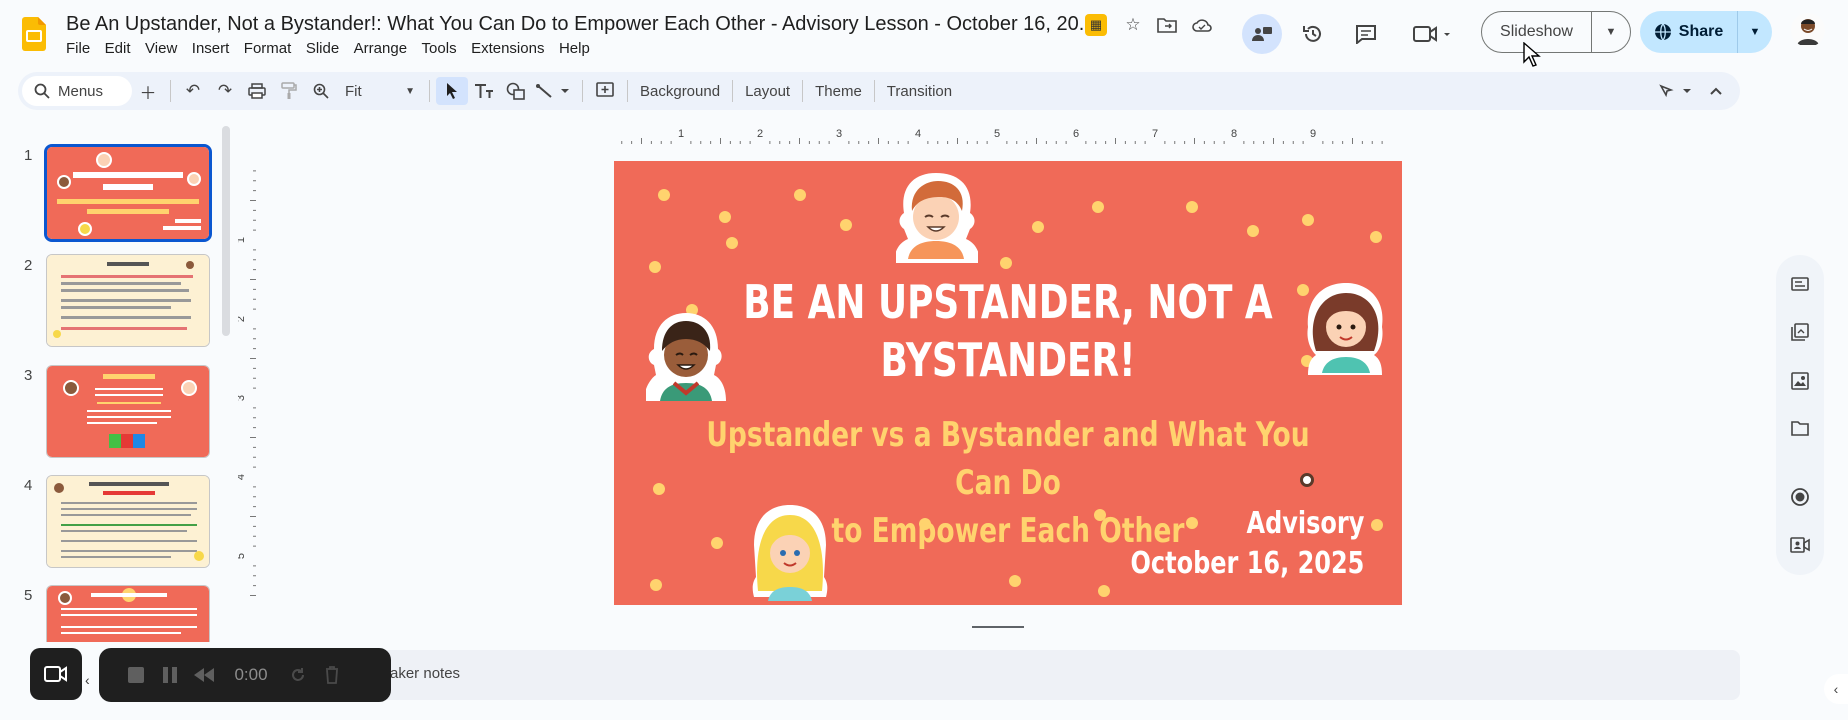 The width and height of the screenshot is (1848, 720). What do you see at coordinates (77, 91) in the screenshot?
I see `search-menus-button: Menus` at bounding box center [77, 91].